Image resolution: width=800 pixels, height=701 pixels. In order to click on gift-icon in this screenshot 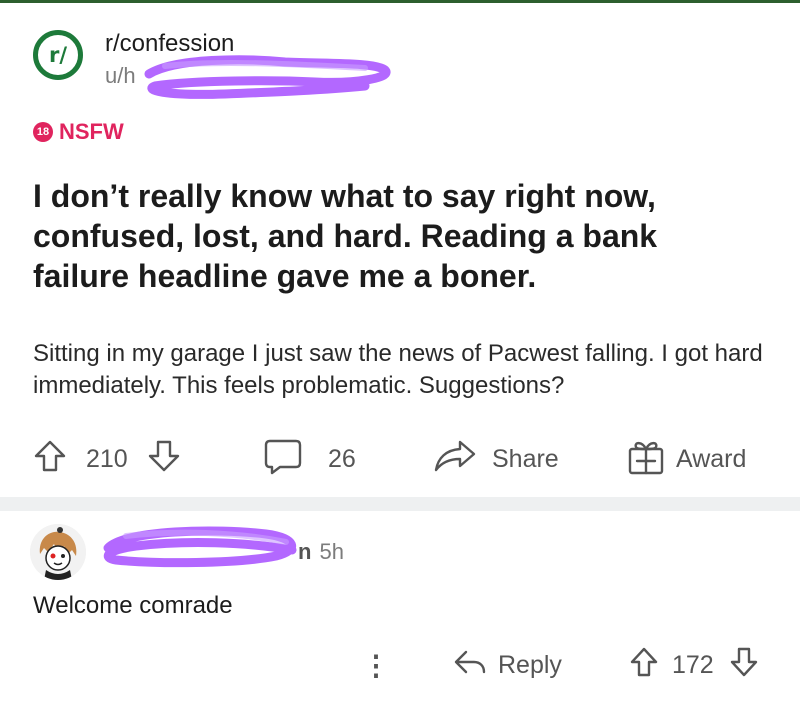, I will do `click(646, 459)`.